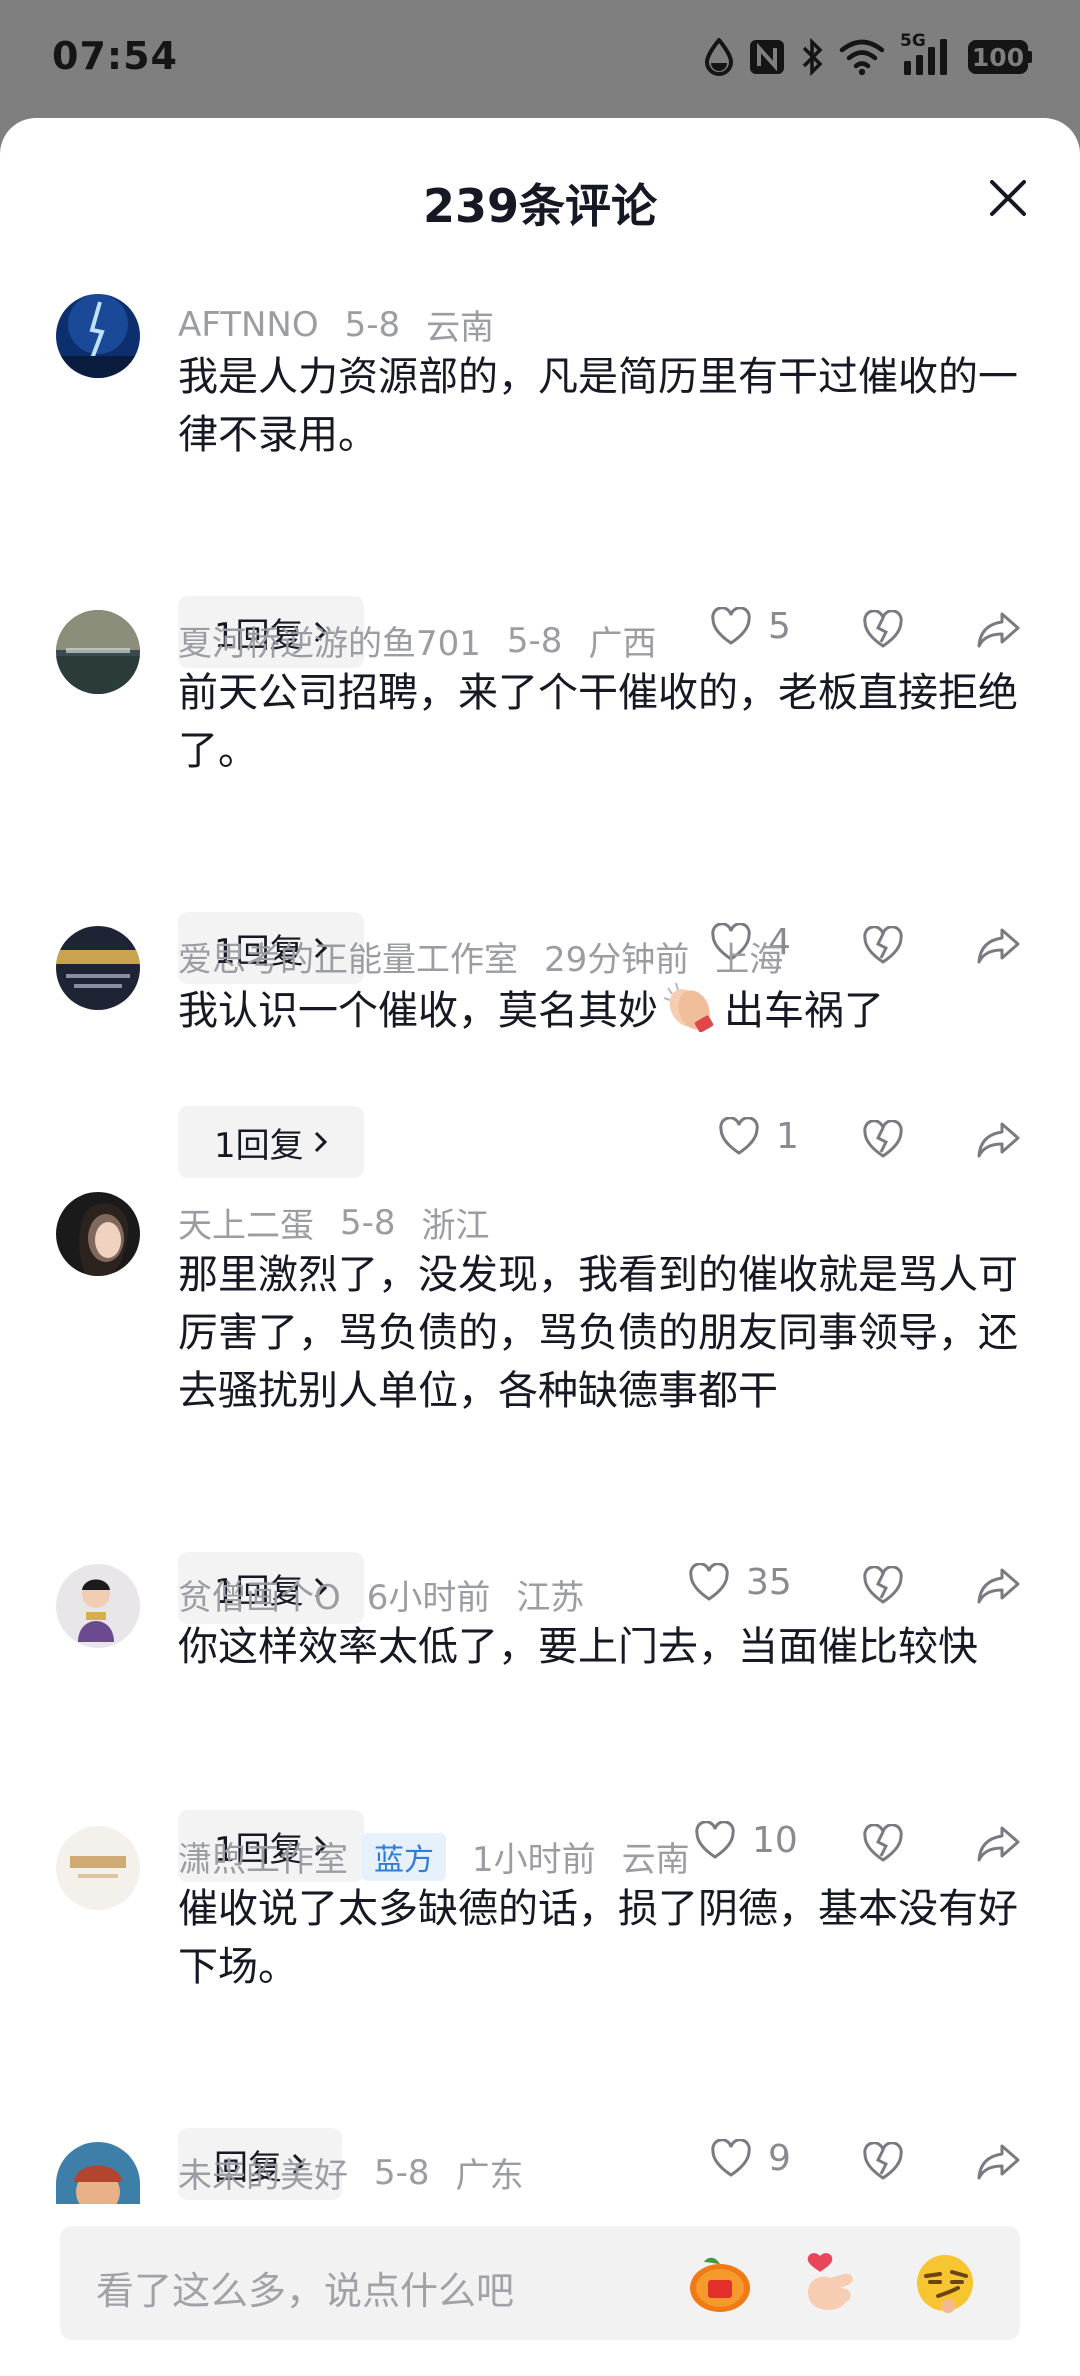 This screenshot has height=2376, width=1080. What do you see at coordinates (998, 1140) in the screenshot?
I see `share-icon` at bounding box center [998, 1140].